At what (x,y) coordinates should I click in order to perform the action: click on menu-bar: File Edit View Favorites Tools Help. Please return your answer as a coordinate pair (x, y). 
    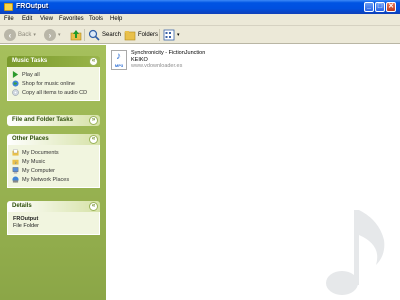
    Looking at the image, I should click on (200, 26).